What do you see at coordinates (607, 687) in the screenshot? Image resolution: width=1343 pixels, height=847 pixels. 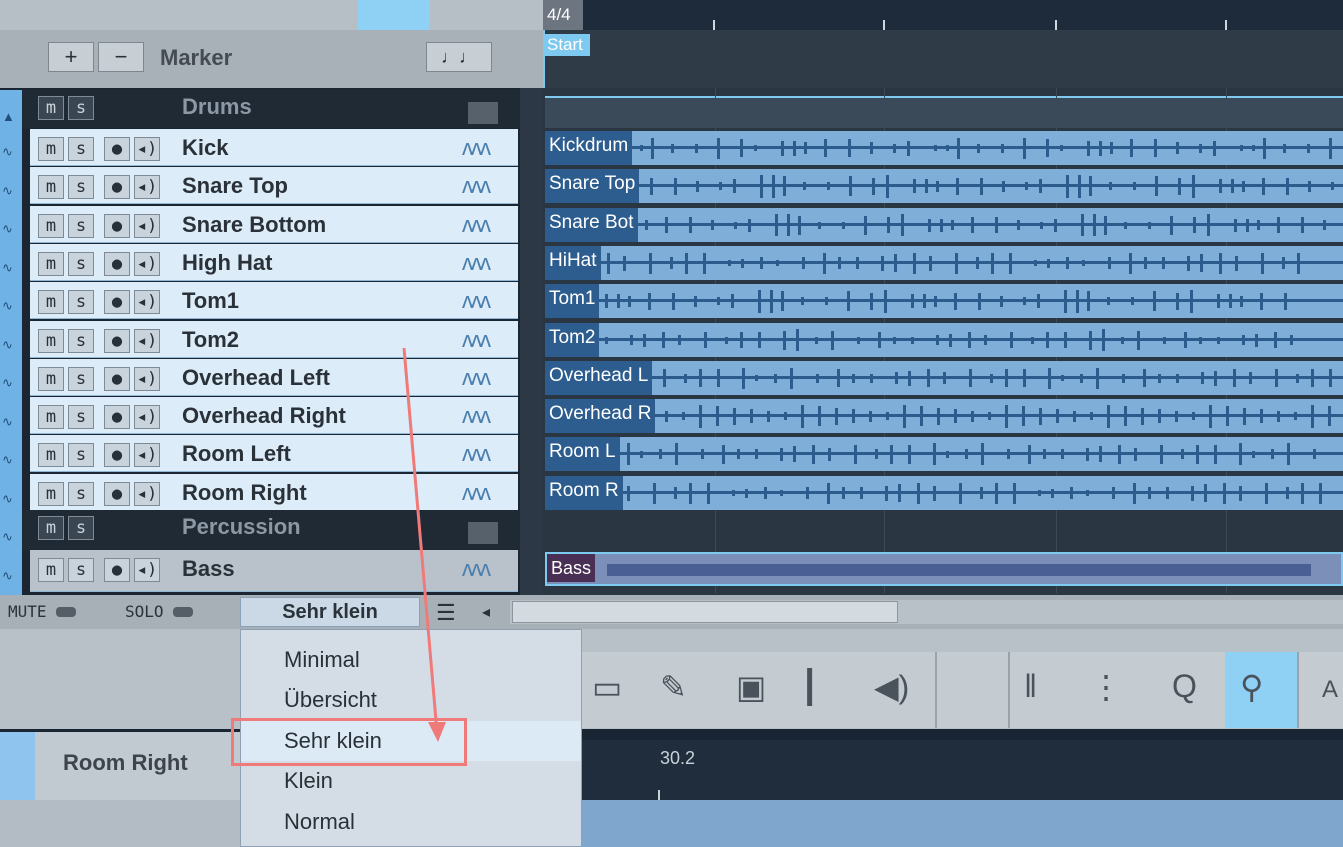 I see `eraser-icon: ▭` at bounding box center [607, 687].